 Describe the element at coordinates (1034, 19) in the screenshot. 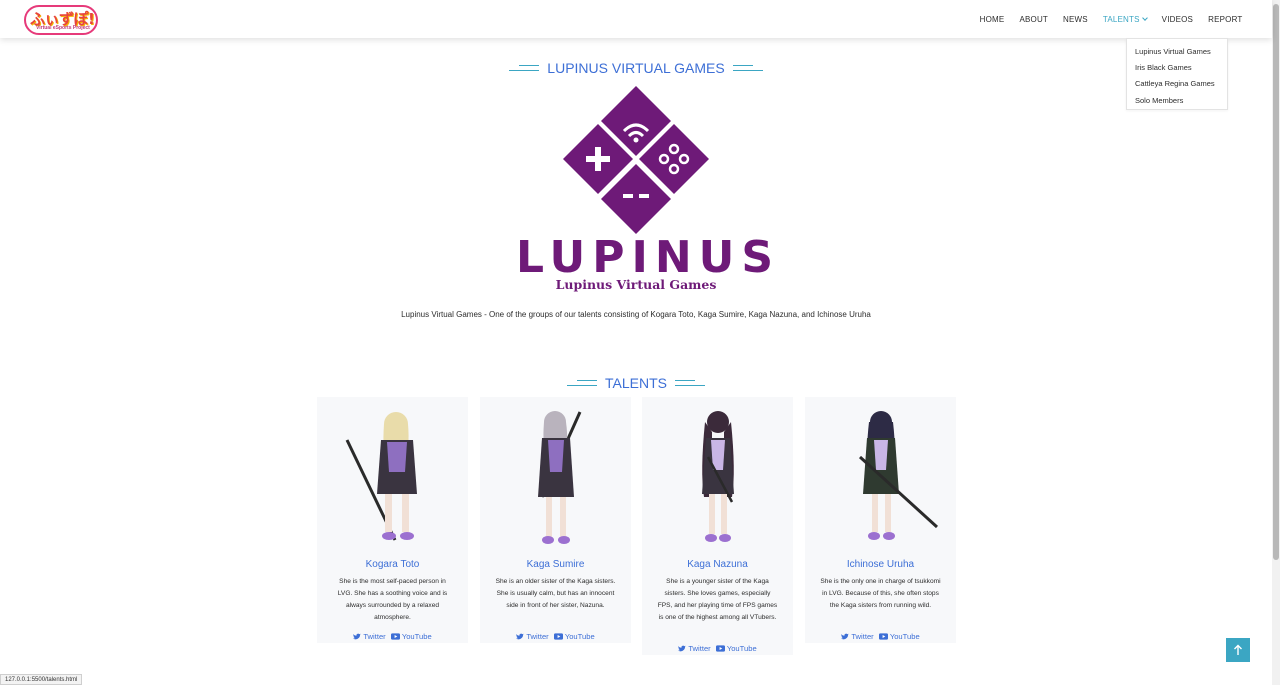

I see `nav-about: ABOUT` at that location.